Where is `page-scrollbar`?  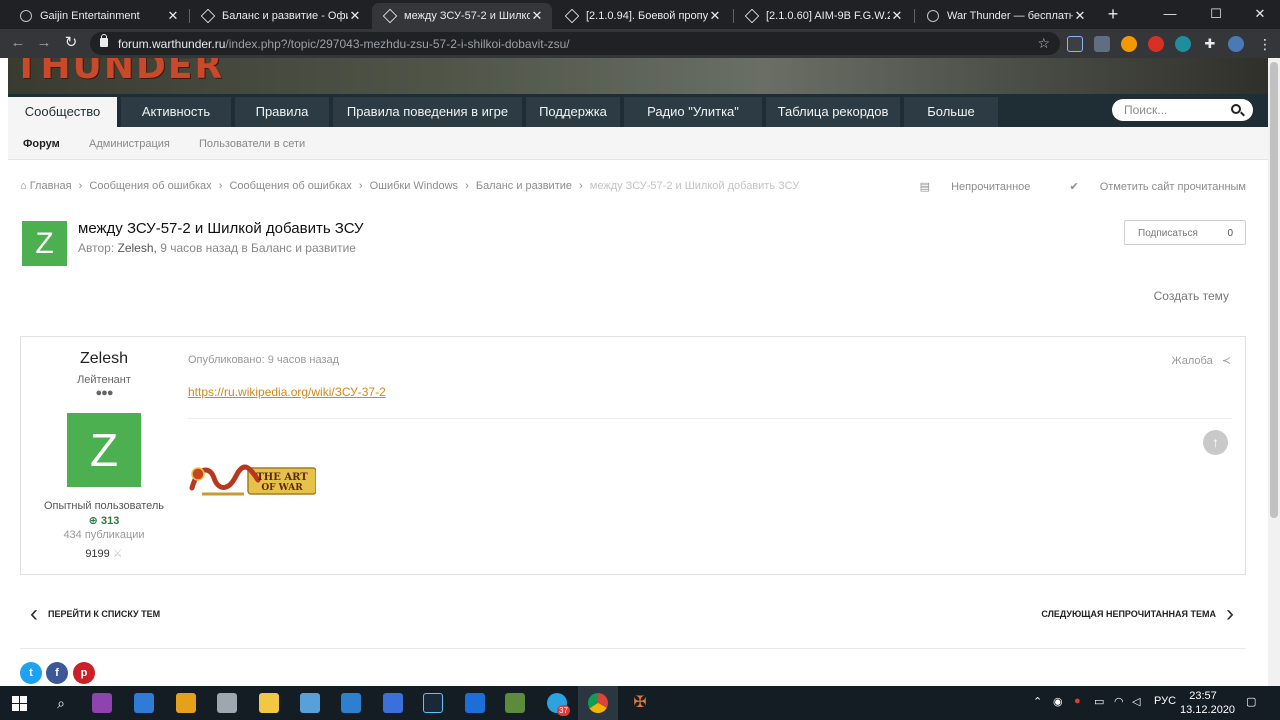 page-scrollbar is located at coordinates (1274, 372).